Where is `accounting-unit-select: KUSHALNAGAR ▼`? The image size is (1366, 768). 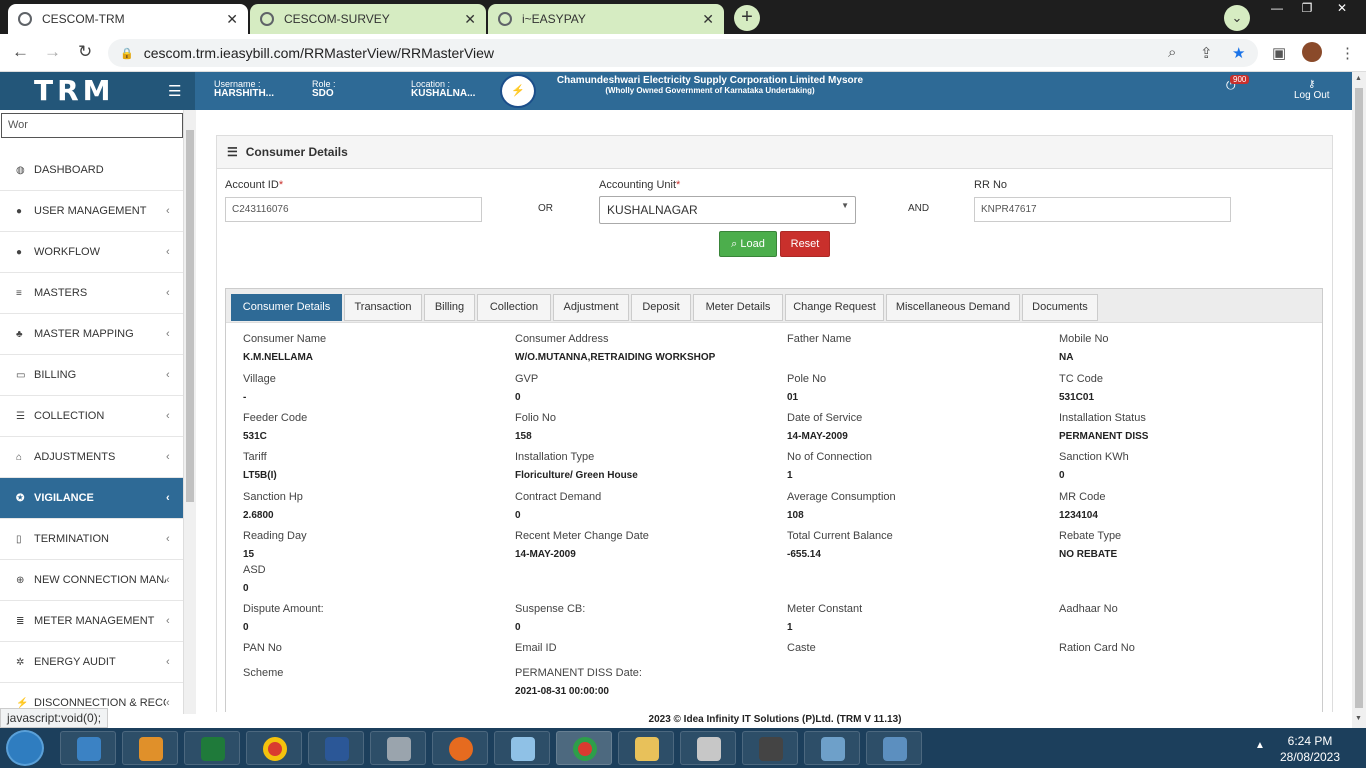 accounting-unit-select: KUSHALNAGAR ▼ is located at coordinates (727, 210).